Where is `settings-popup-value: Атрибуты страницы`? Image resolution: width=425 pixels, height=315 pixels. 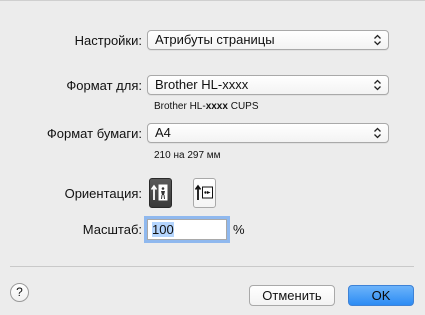
settings-popup-value: Атрибуты страницы is located at coordinates (215, 39).